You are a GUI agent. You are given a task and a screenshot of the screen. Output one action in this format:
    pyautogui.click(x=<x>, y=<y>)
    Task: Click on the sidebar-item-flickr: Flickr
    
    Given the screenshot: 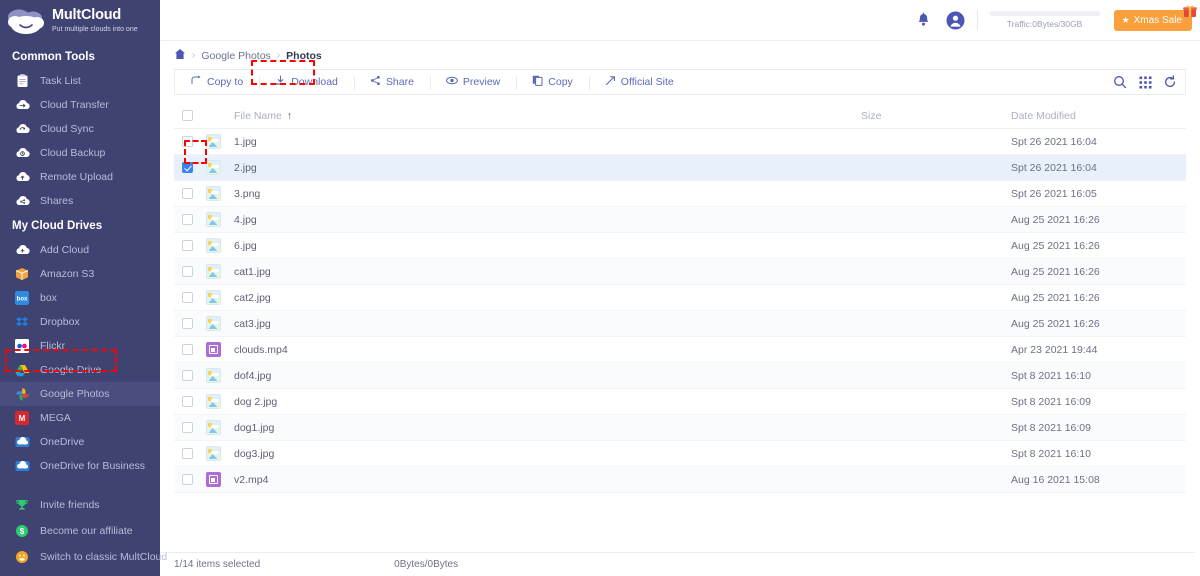 What is the action you would take?
    pyautogui.click(x=80, y=346)
    